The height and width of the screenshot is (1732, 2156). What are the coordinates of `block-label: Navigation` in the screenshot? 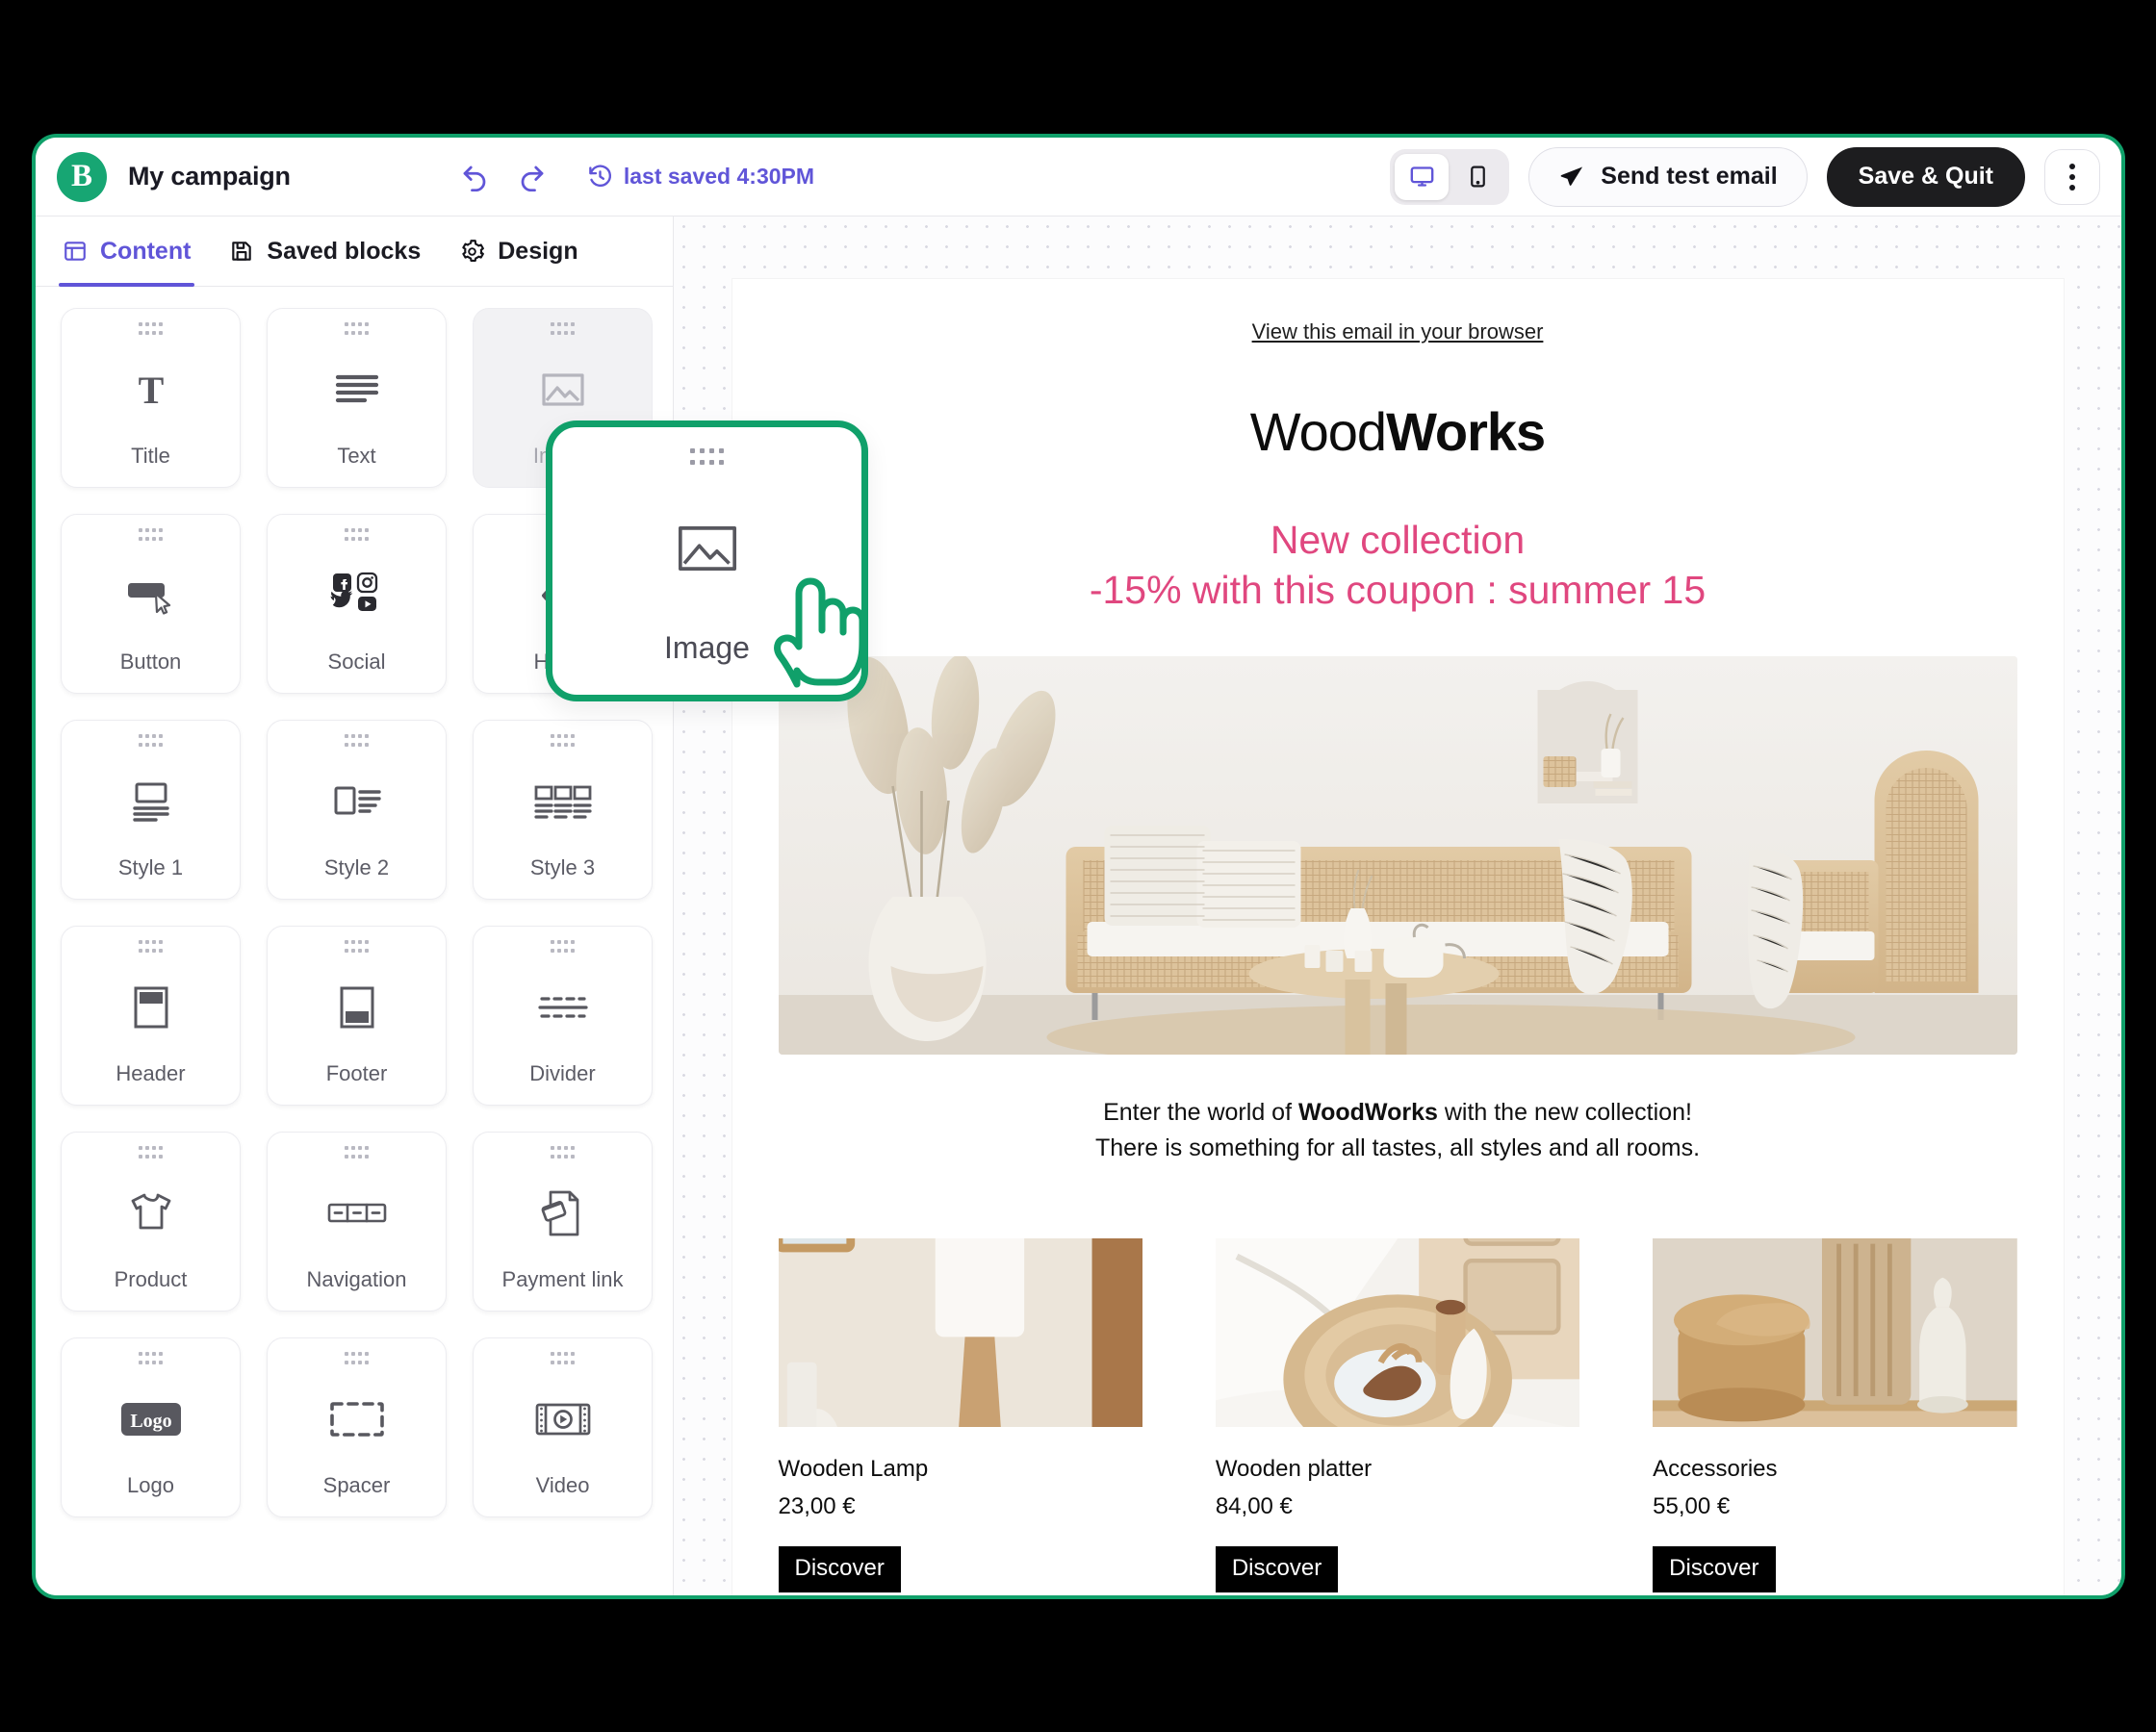 It's located at (356, 1279).